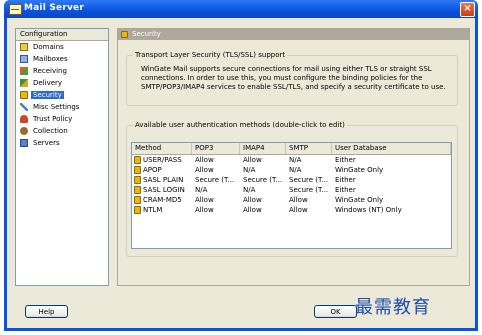 This screenshot has height=335, width=482. What do you see at coordinates (467, 9) in the screenshot?
I see `close-button: ×` at bounding box center [467, 9].